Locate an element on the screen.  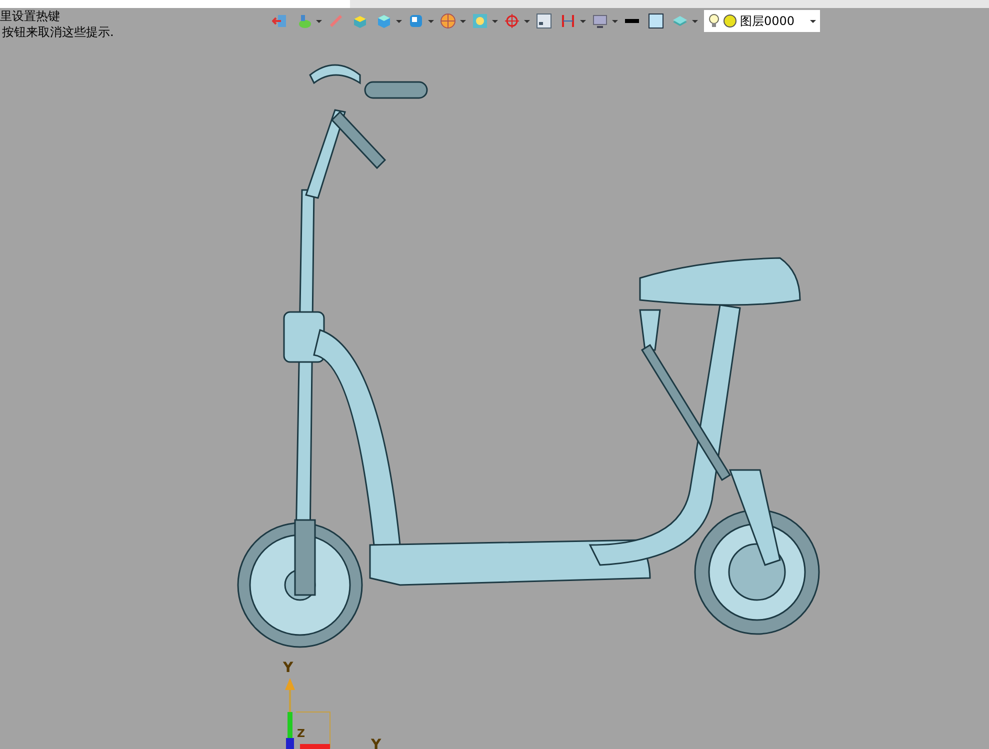
hint-text: 里设置热键 is located at coordinates (30, 16).